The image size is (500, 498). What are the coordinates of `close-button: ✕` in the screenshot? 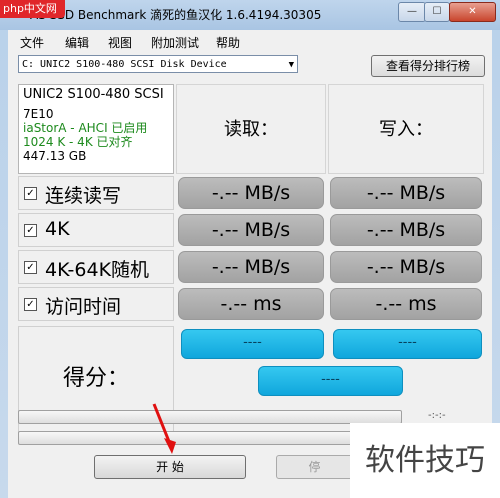 It's located at (472, 12).